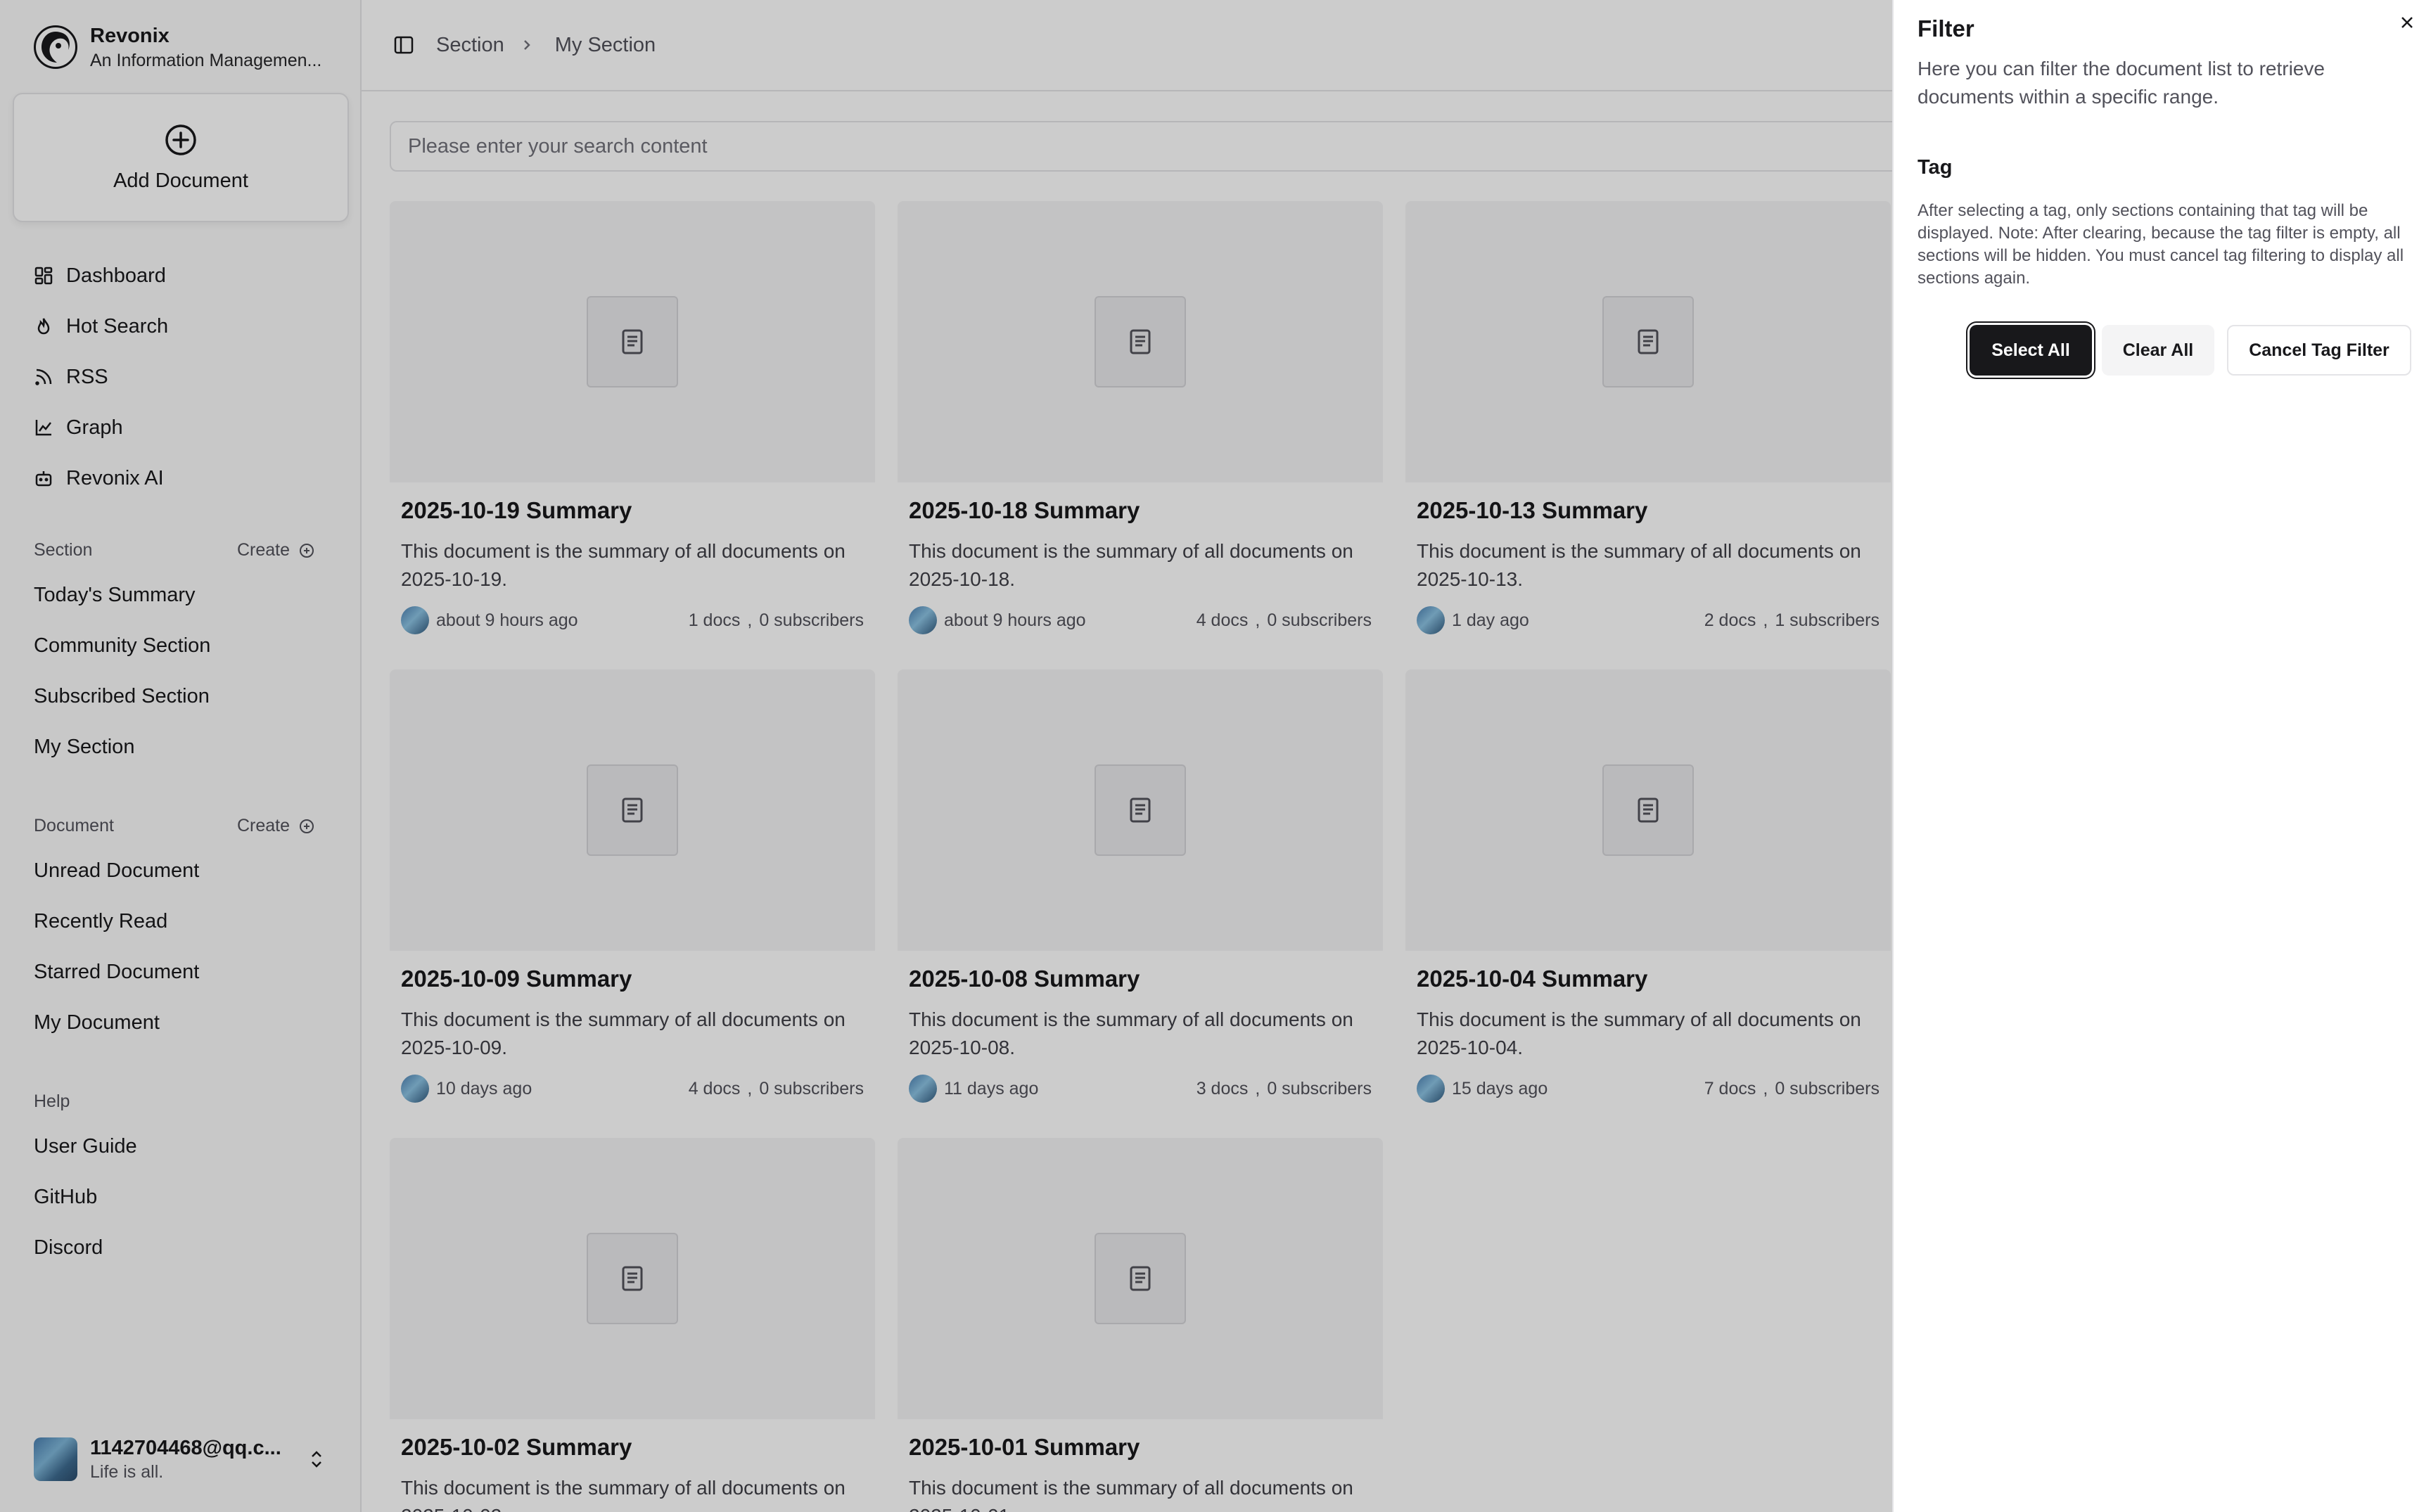 This screenshot has width=2431, height=1512. Describe the element at coordinates (2407, 22) in the screenshot. I see `close-icon` at that location.